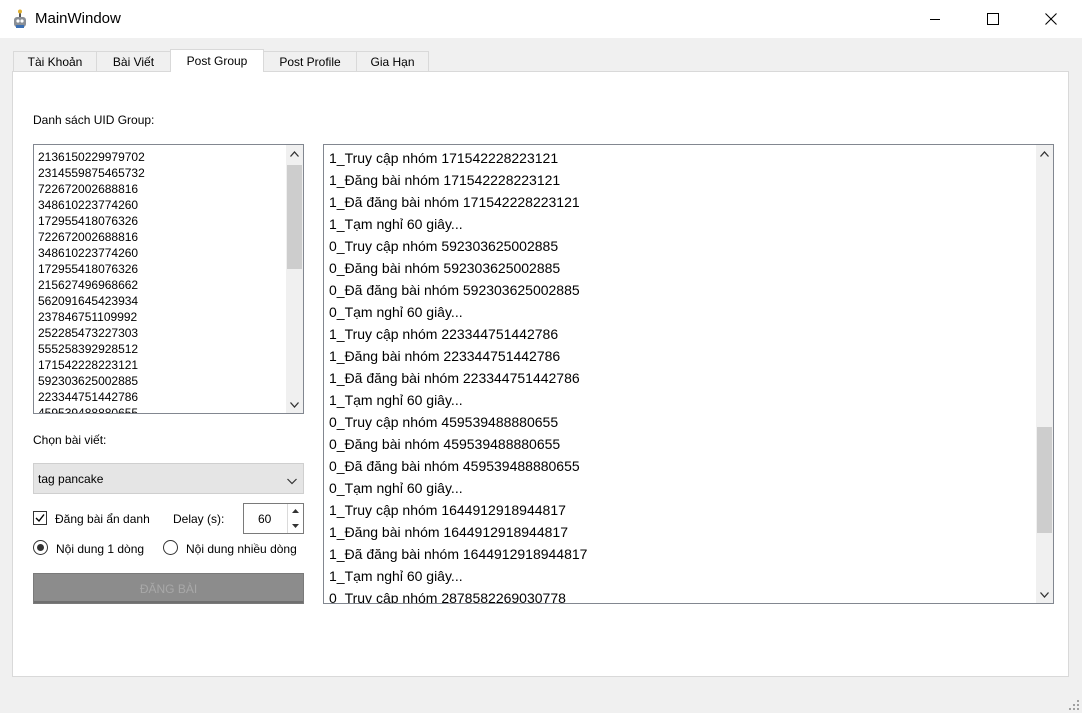  Describe the element at coordinates (392, 61) in the screenshot. I see `tab-gia-han: Gia Hạn` at that location.